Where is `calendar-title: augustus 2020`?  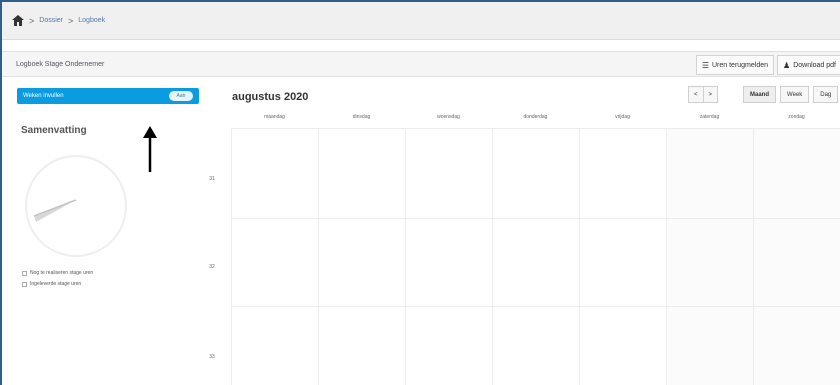 calendar-title: augustus 2020 is located at coordinates (270, 97).